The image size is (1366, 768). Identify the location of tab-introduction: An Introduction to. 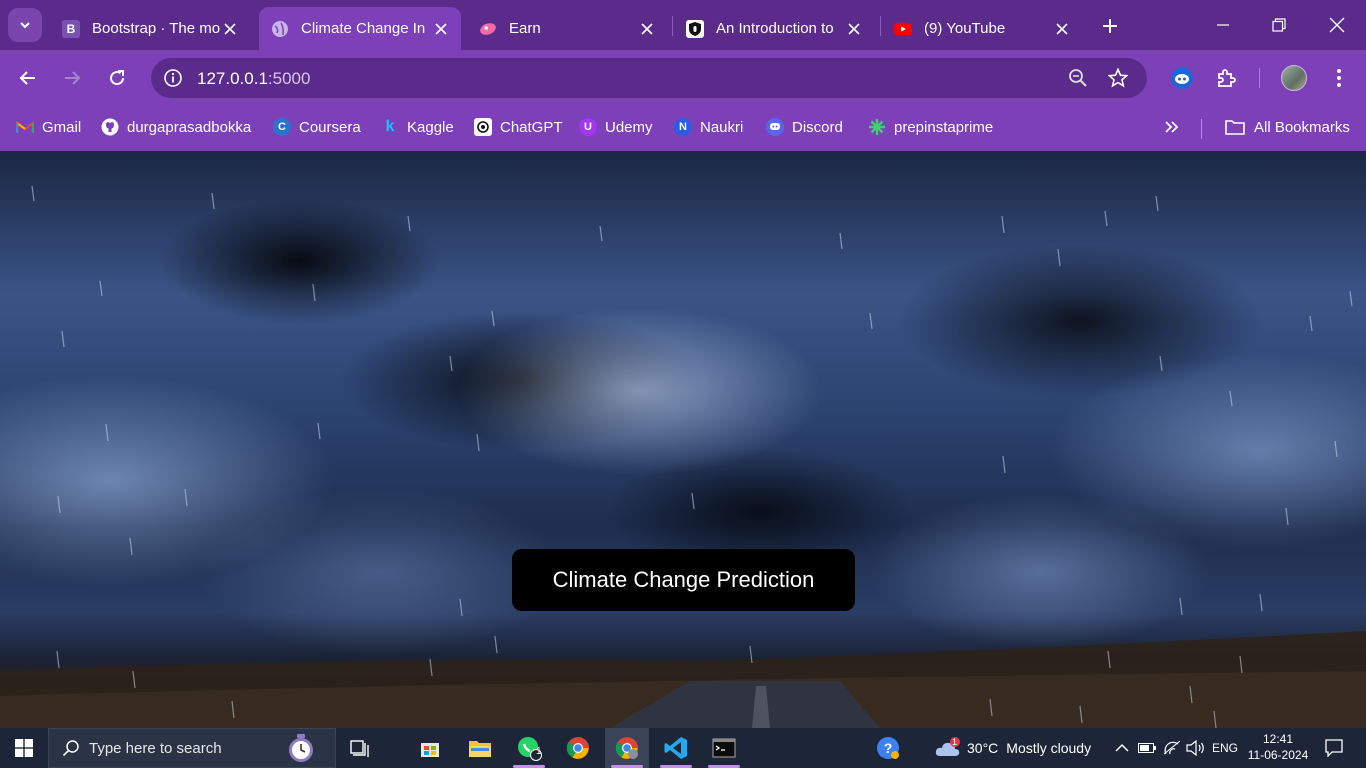
(774, 28).